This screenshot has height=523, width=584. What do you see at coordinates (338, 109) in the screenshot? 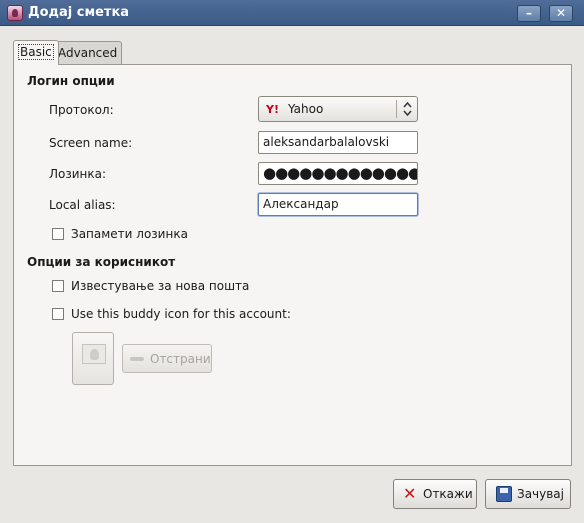
I see `protocol-combo: Y! Yahoo` at bounding box center [338, 109].